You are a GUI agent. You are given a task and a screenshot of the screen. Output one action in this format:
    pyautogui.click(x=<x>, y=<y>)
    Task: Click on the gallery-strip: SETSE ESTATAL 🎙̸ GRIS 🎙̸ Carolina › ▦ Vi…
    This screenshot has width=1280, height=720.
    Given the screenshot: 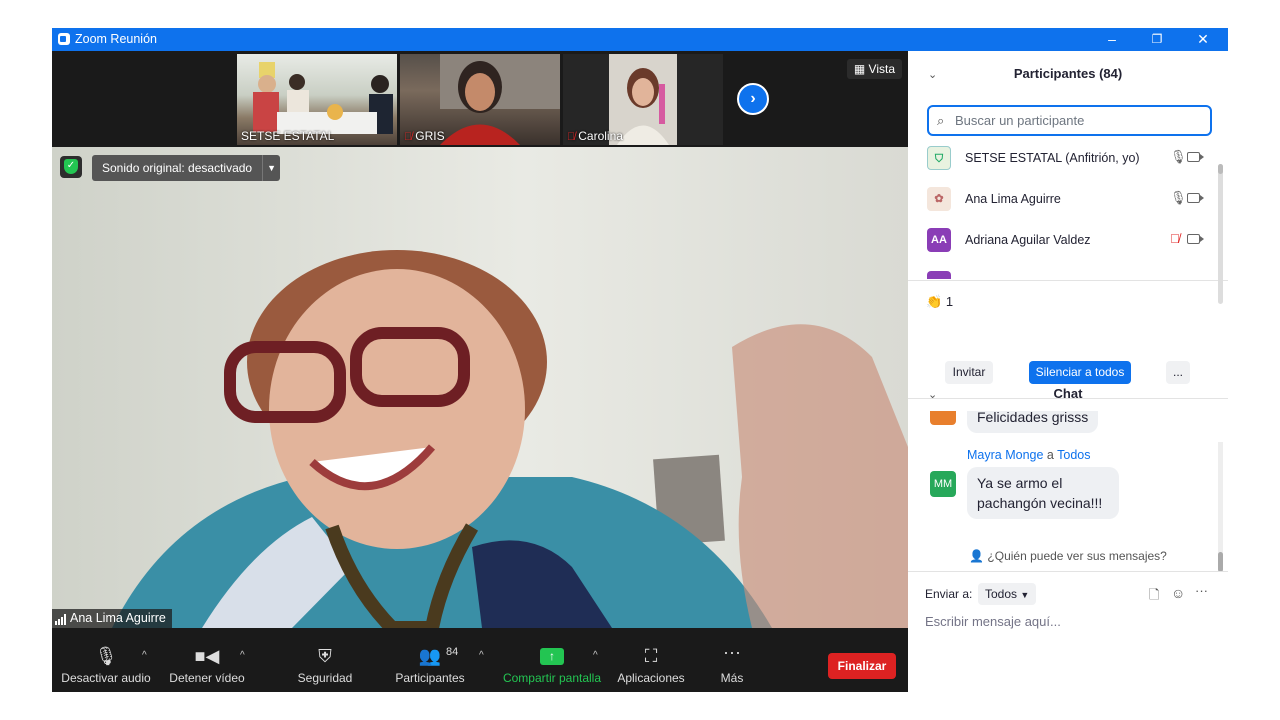 What is the action you would take?
    pyautogui.click(x=480, y=99)
    